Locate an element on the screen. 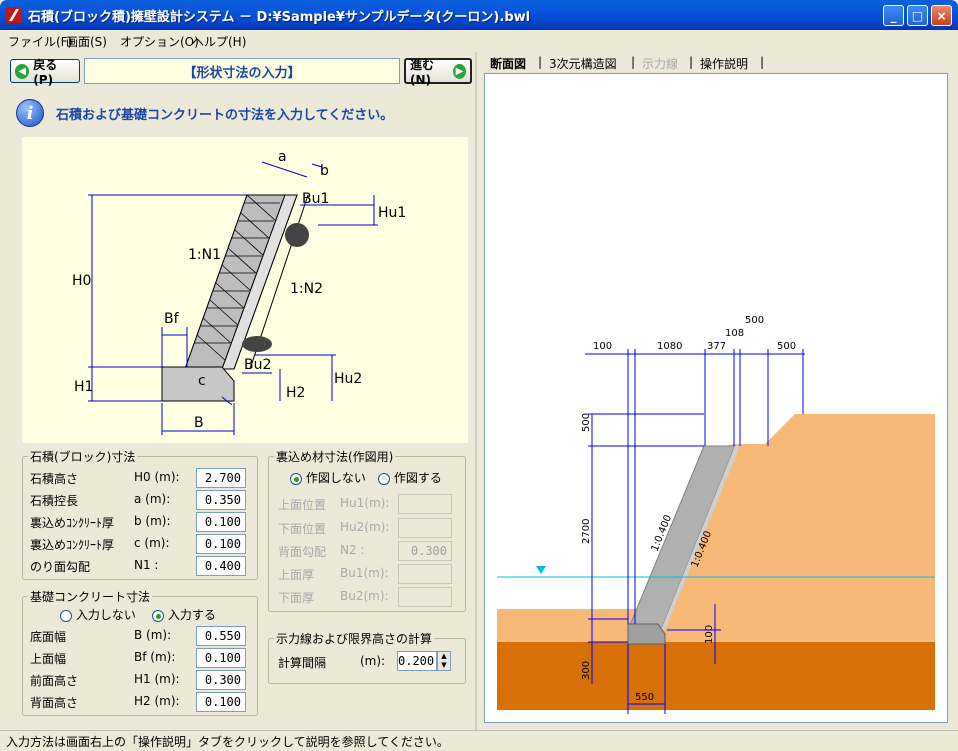  menu-help: ヘルプ(H) is located at coordinates (219, 41).